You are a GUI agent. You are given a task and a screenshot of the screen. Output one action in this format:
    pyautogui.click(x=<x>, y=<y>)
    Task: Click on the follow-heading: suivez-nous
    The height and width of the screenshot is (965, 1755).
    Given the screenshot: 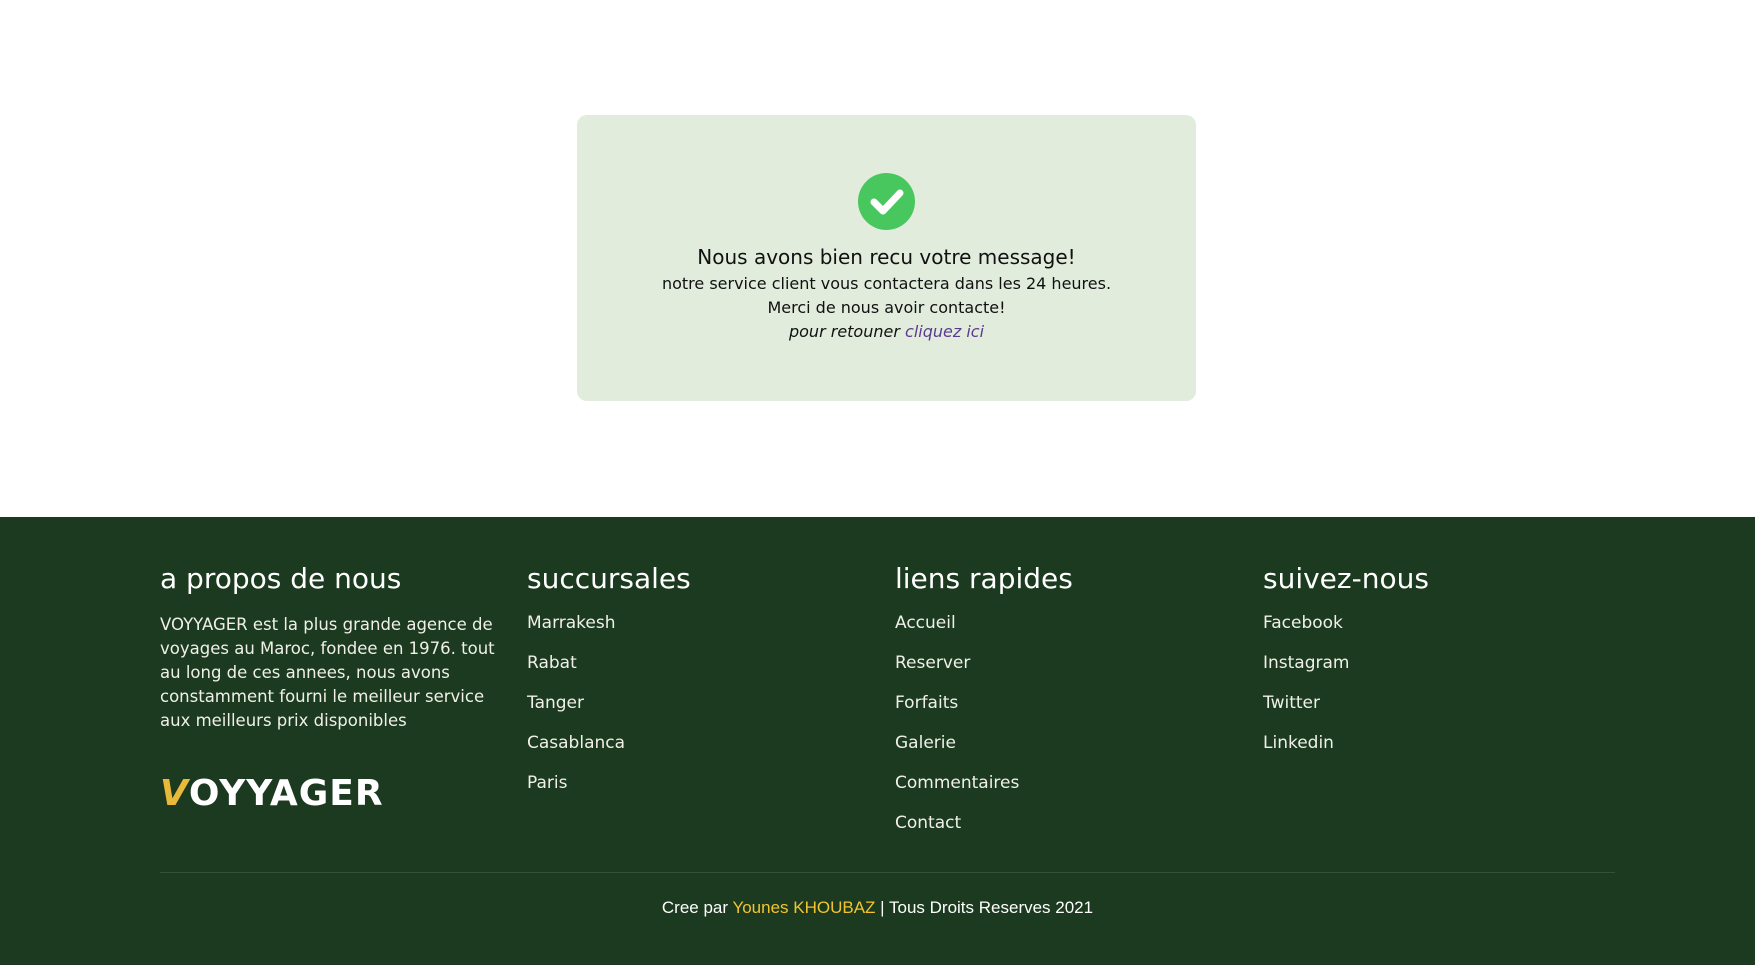 What is the action you would take?
    pyautogui.click(x=1346, y=578)
    